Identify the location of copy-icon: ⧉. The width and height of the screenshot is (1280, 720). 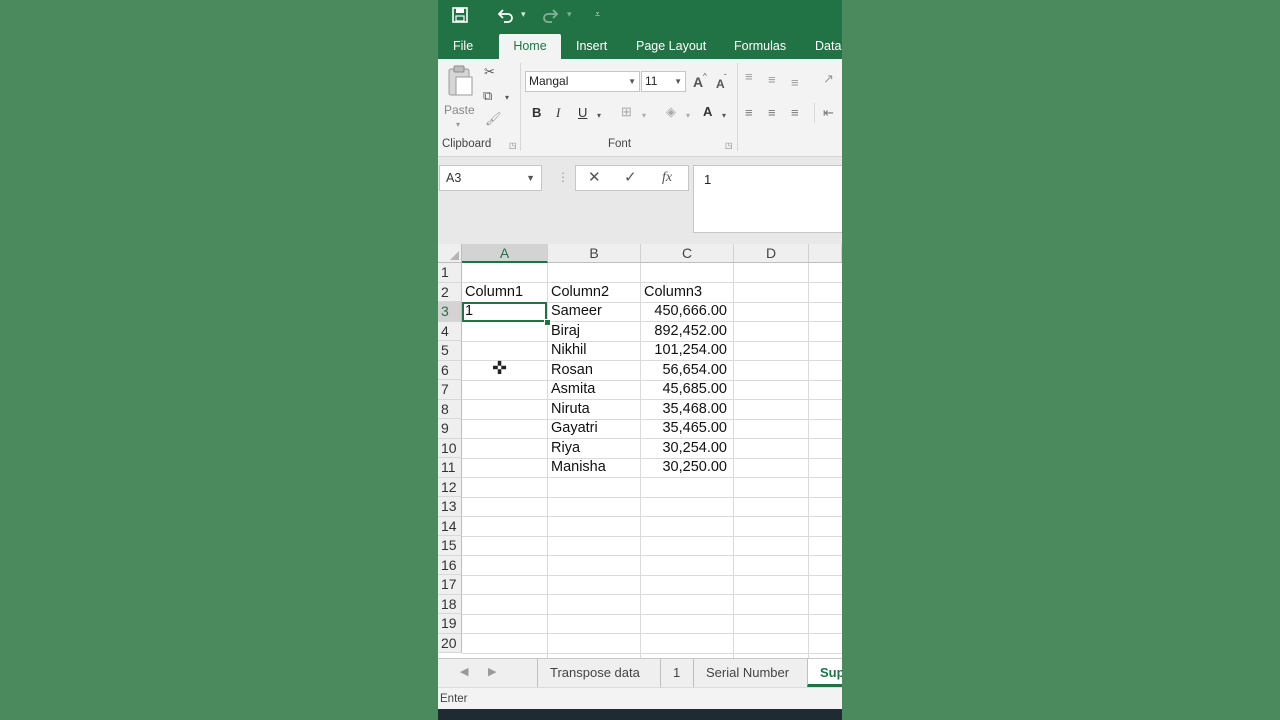
(487, 96).